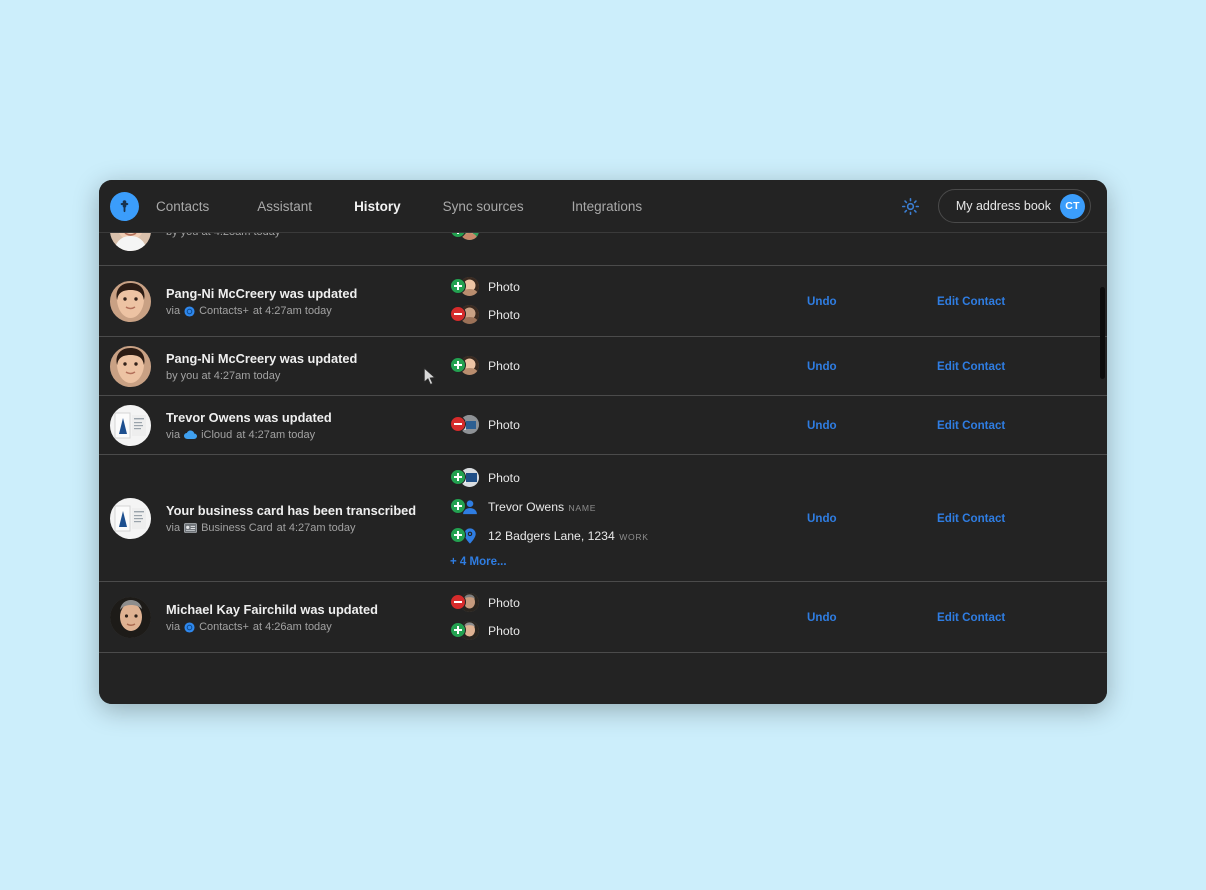 The height and width of the screenshot is (890, 1206). I want to click on sun-icon, so click(911, 206).